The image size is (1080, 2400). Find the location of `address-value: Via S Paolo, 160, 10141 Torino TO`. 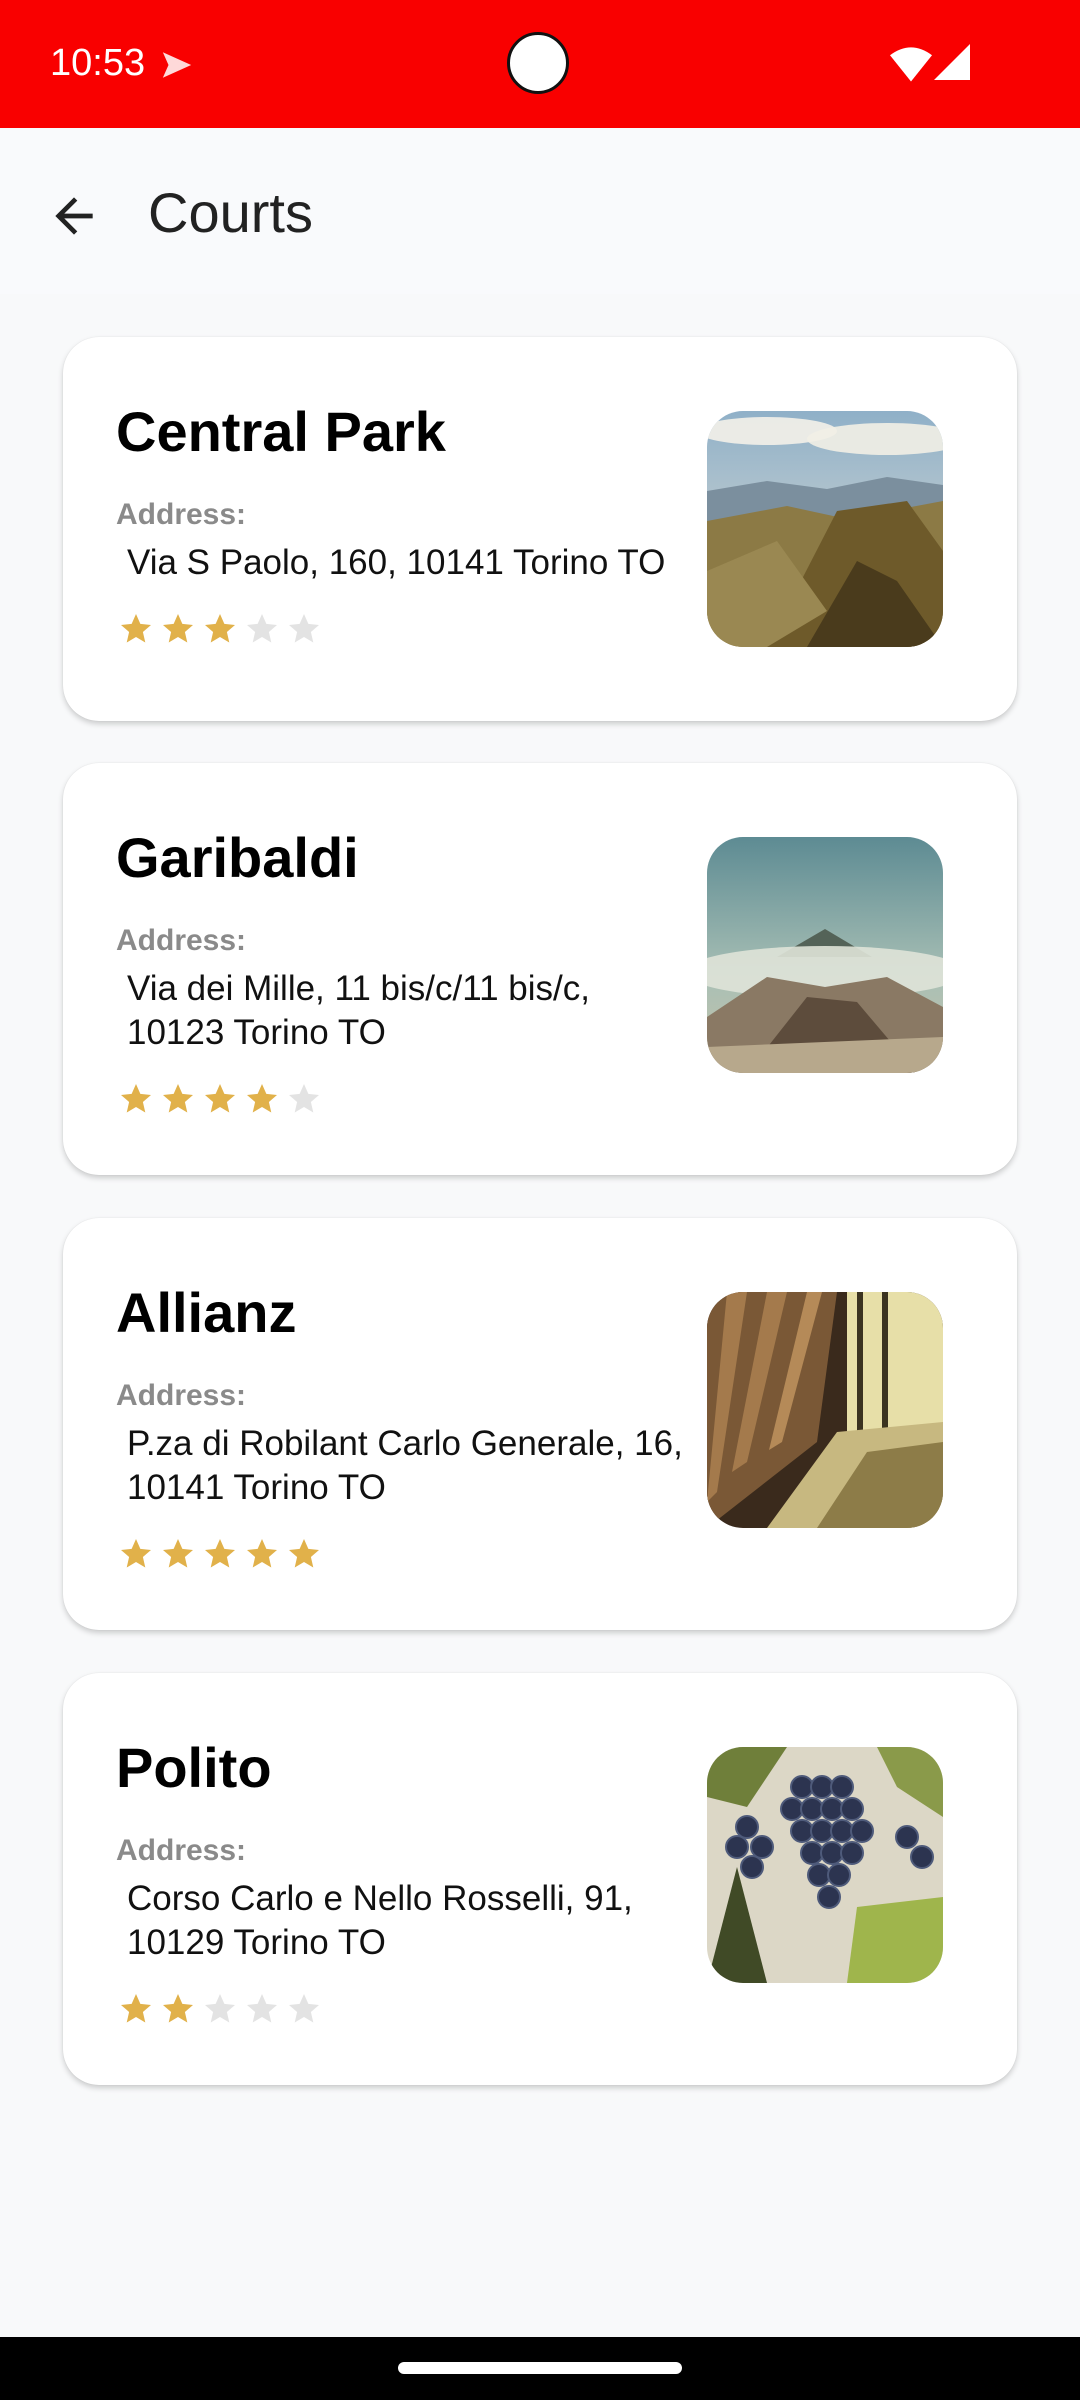

address-value: Via S Paolo, 160, 10141 Torino TO is located at coordinates (396, 562).